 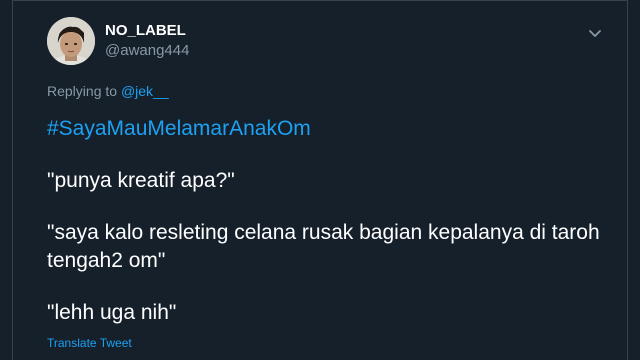 I want to click on more-options-button, so click(x=595, y=33).